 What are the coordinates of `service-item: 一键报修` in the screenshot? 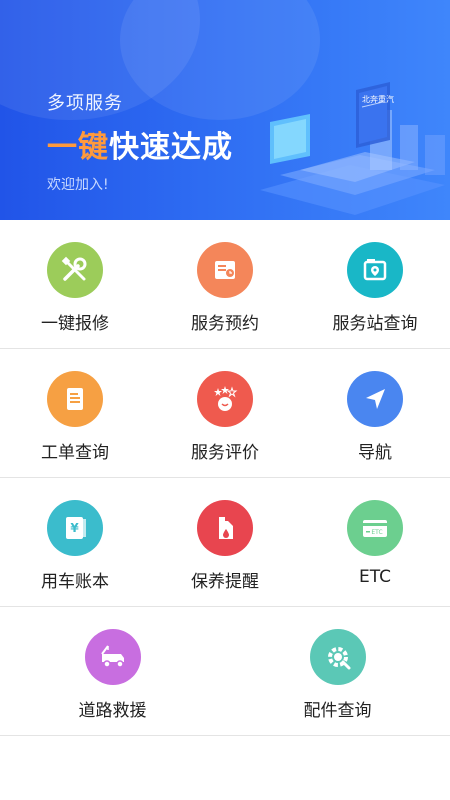 It's located at (75, 284).